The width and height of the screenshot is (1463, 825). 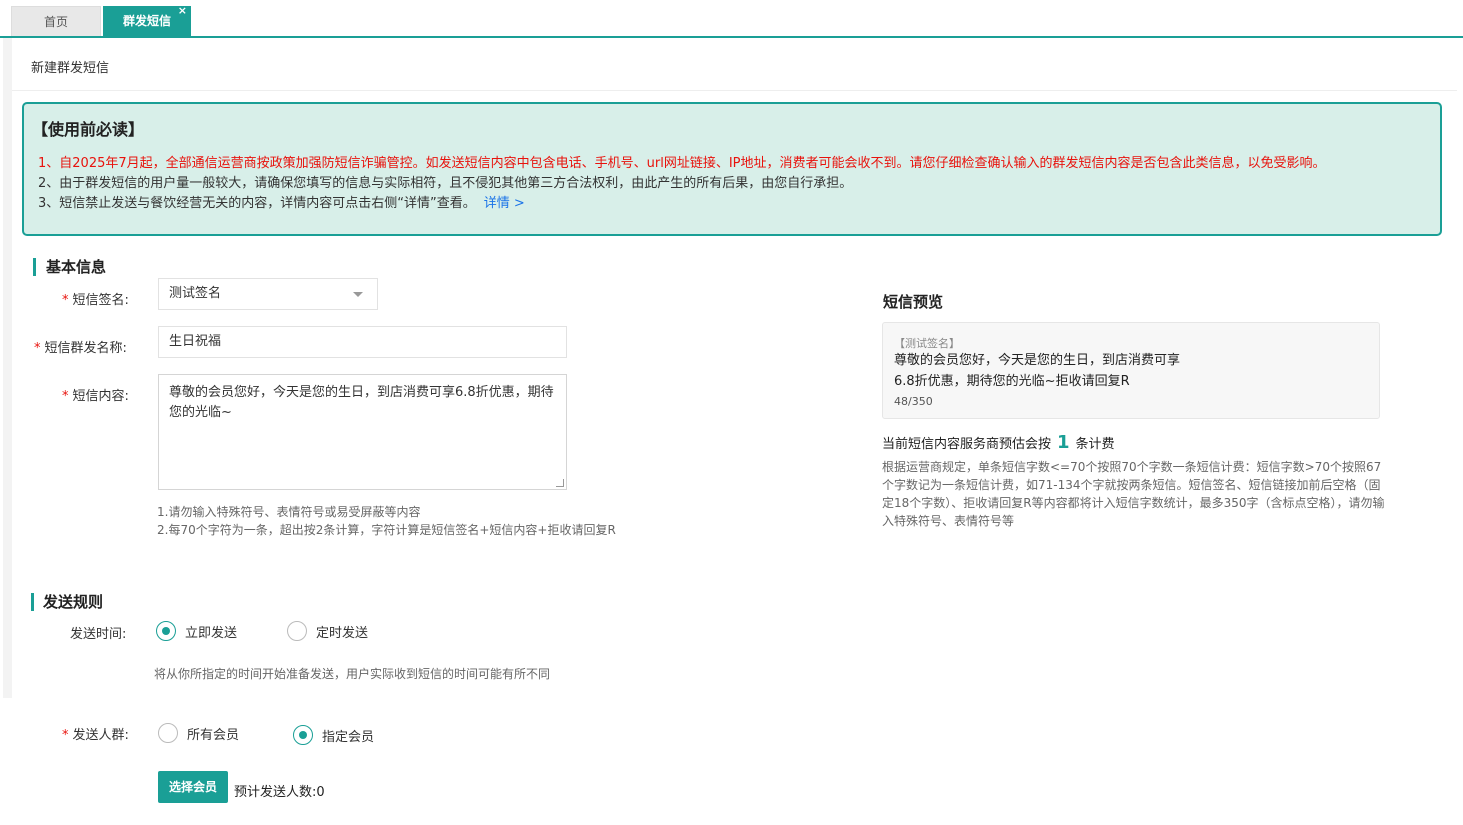 I want to click on radio-send-now: 立即发送, so click(x=196, y=631).